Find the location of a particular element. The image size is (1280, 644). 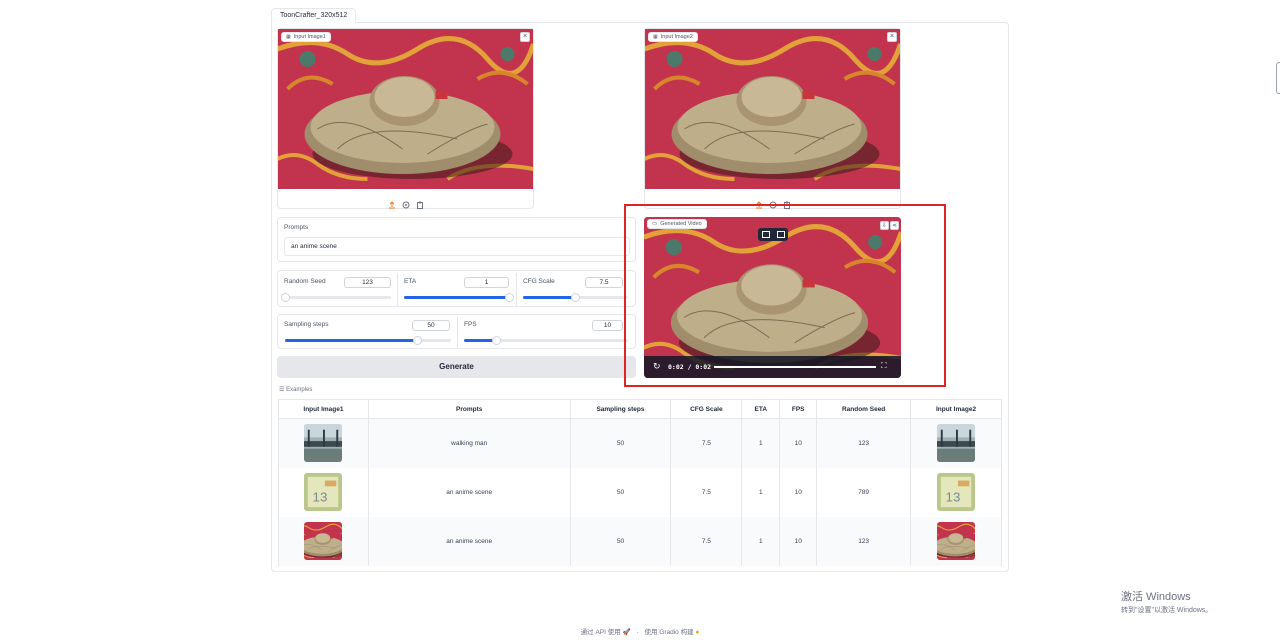

sampling-steps-slider-thumb is located at coordinates (418, 340).